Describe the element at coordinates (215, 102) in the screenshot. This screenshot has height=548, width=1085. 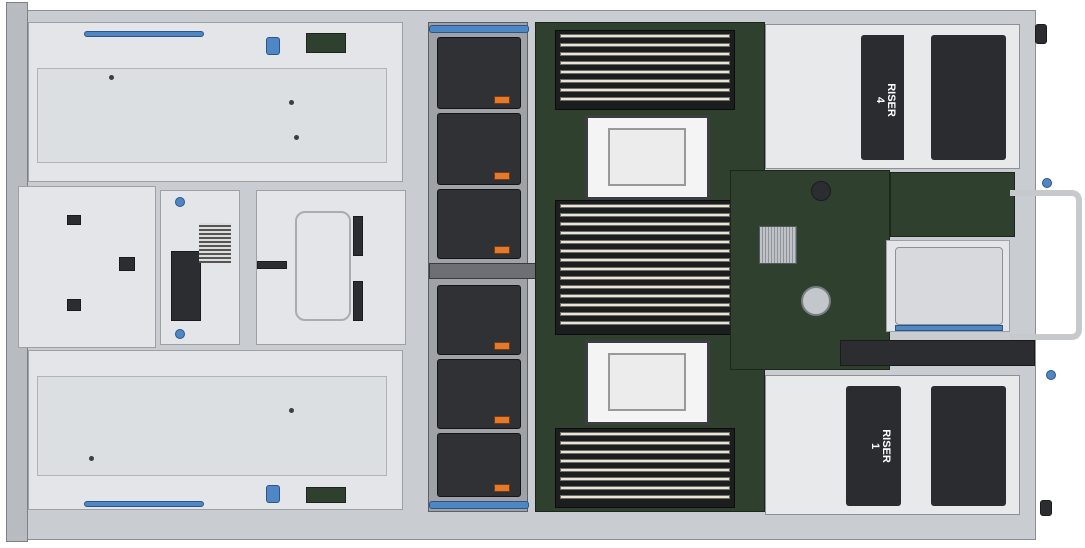
I see `drive-cage-top` at that location.